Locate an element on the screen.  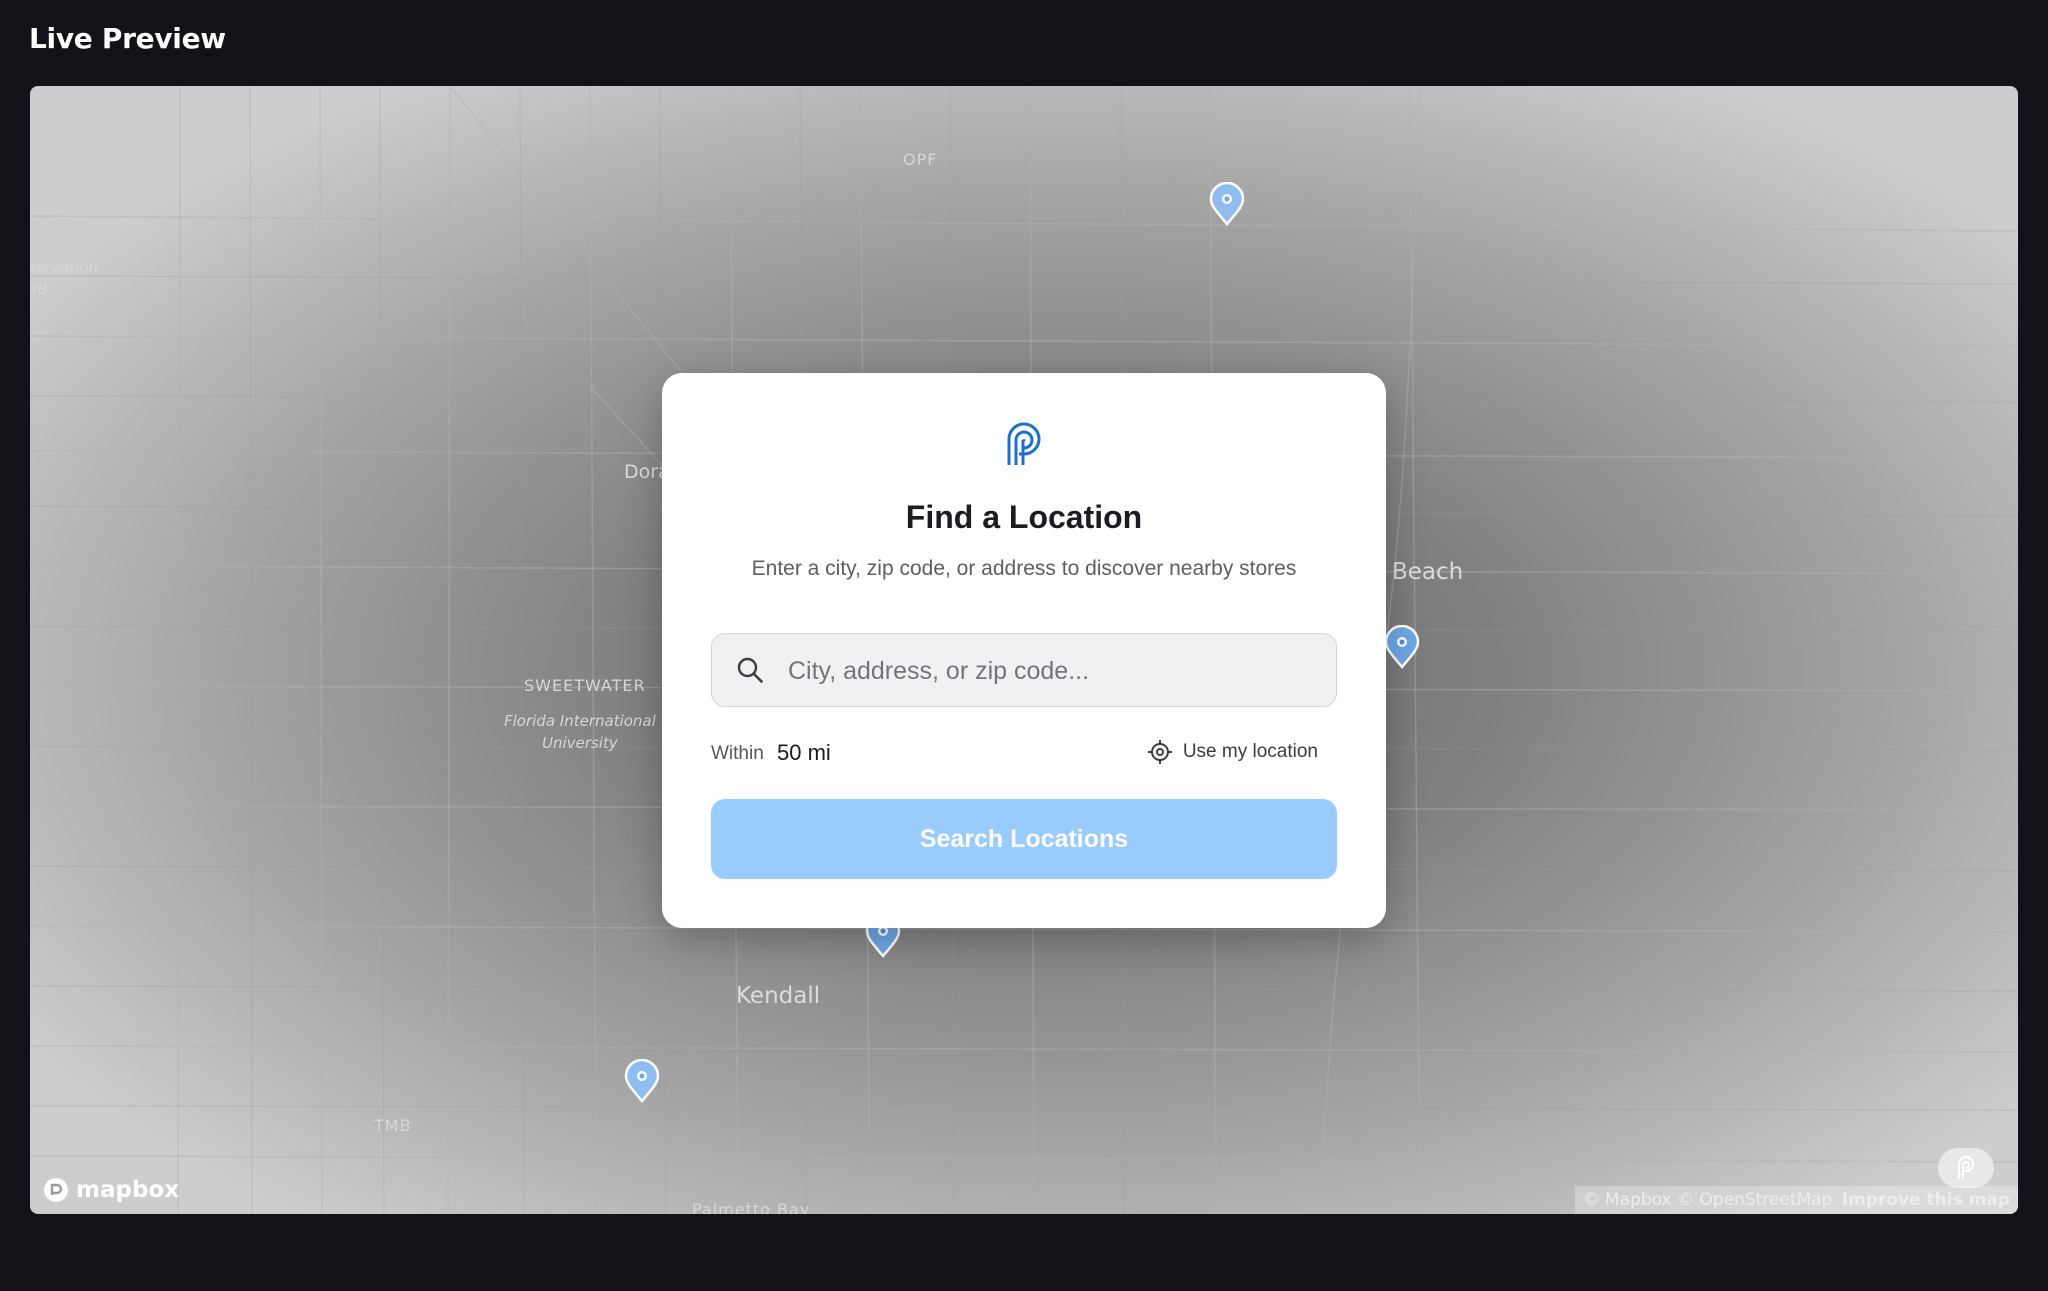
brand-p-logo-icon is located at coordinates (1024, 443).